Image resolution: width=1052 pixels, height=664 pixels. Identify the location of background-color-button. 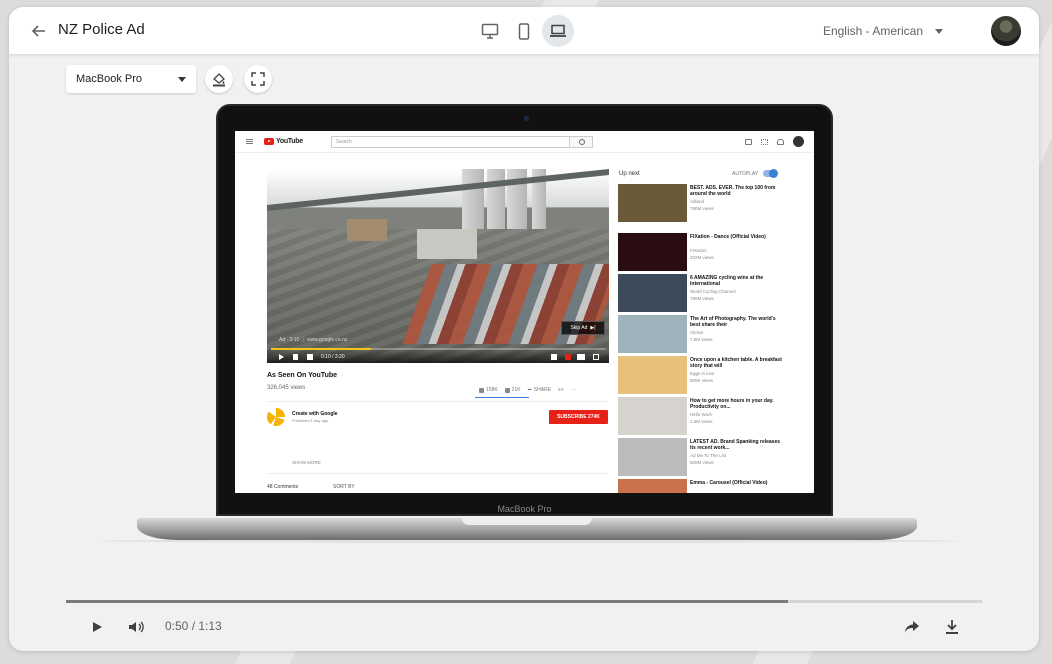
(219, 79).